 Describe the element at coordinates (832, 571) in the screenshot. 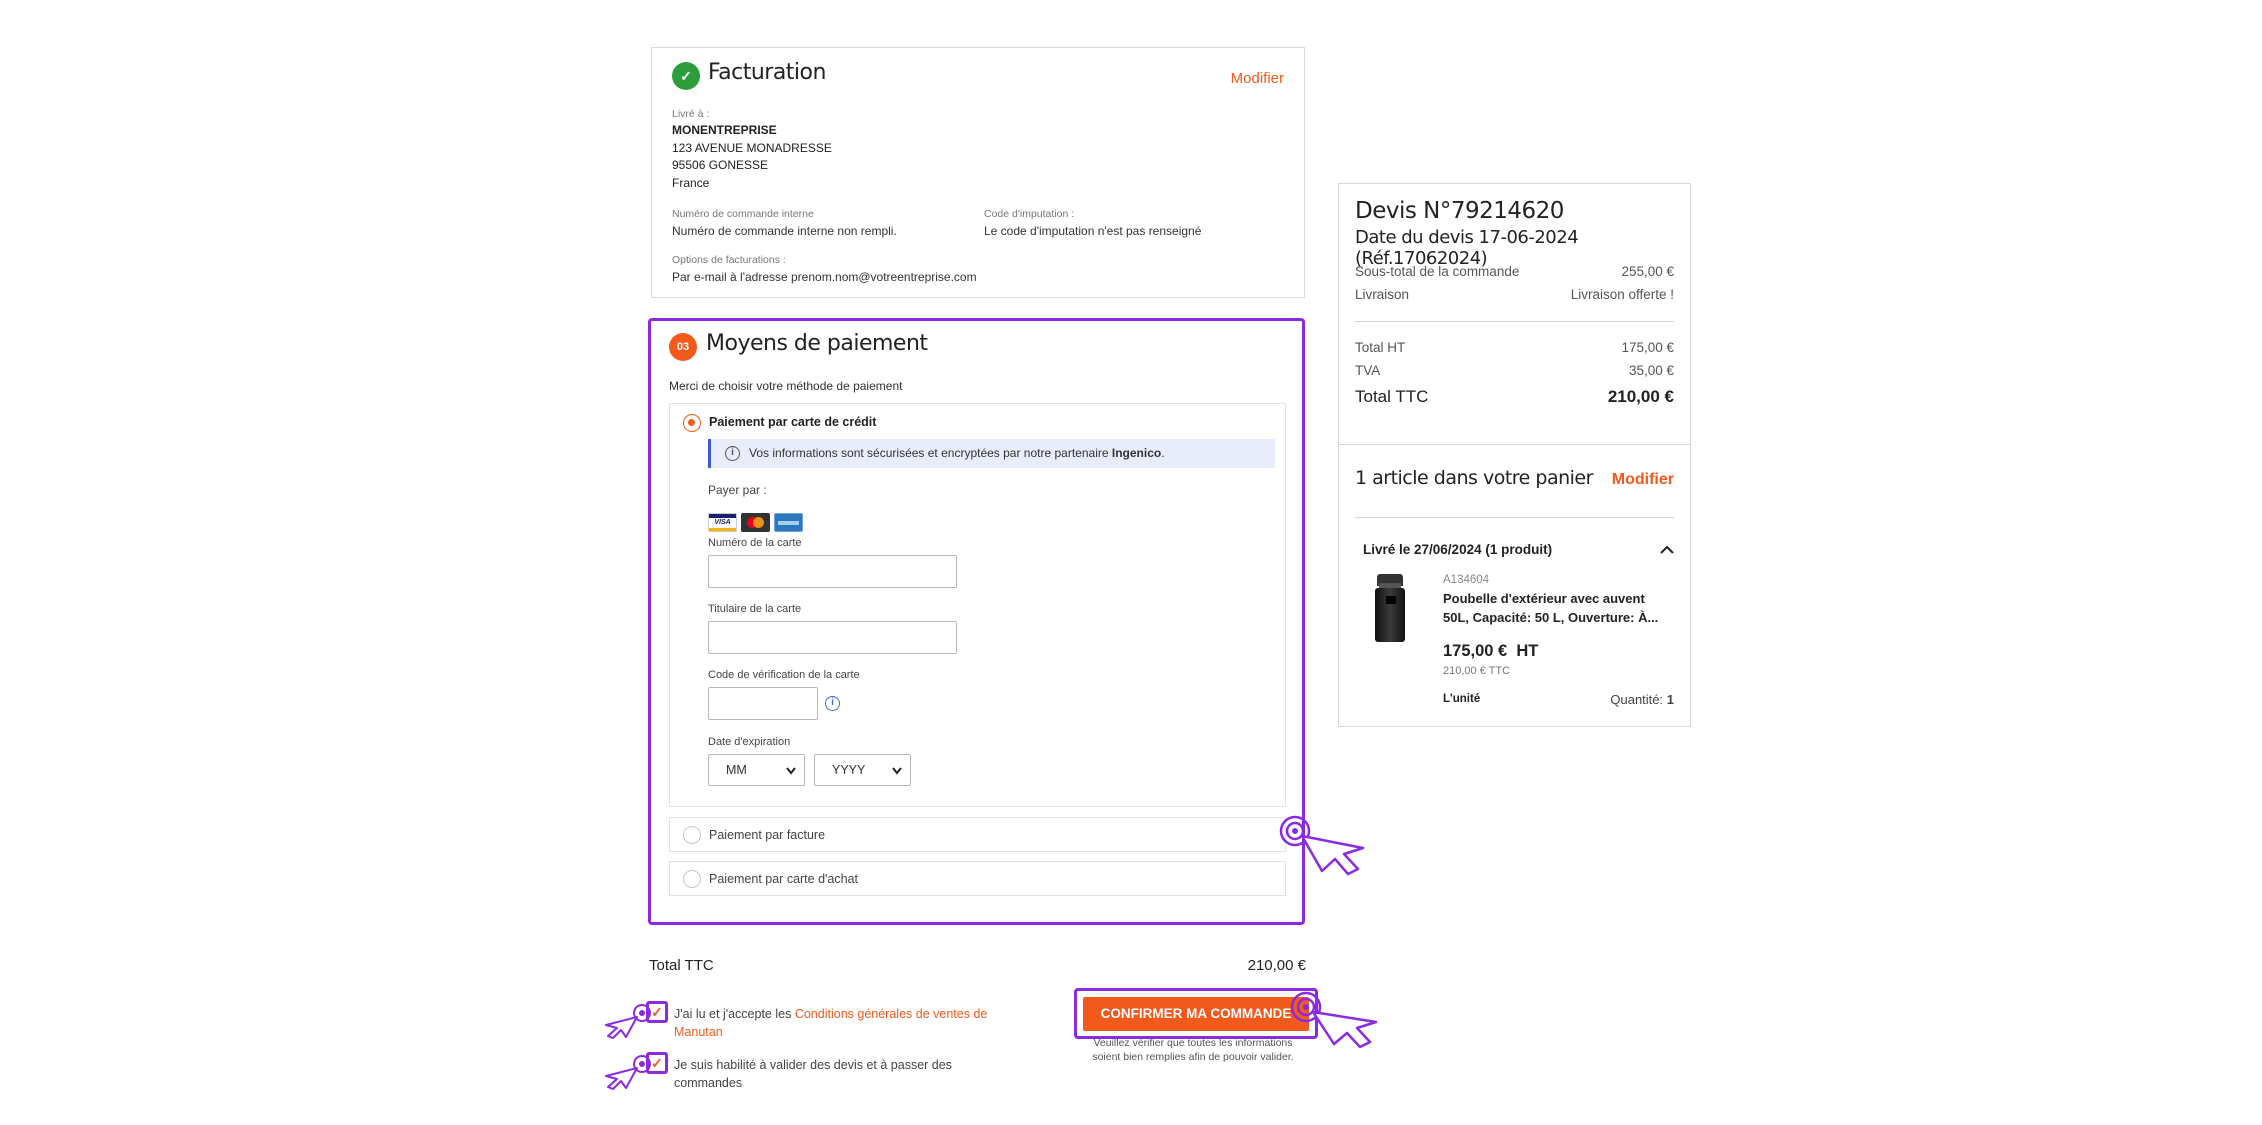

I see `card-number-input` at that location.